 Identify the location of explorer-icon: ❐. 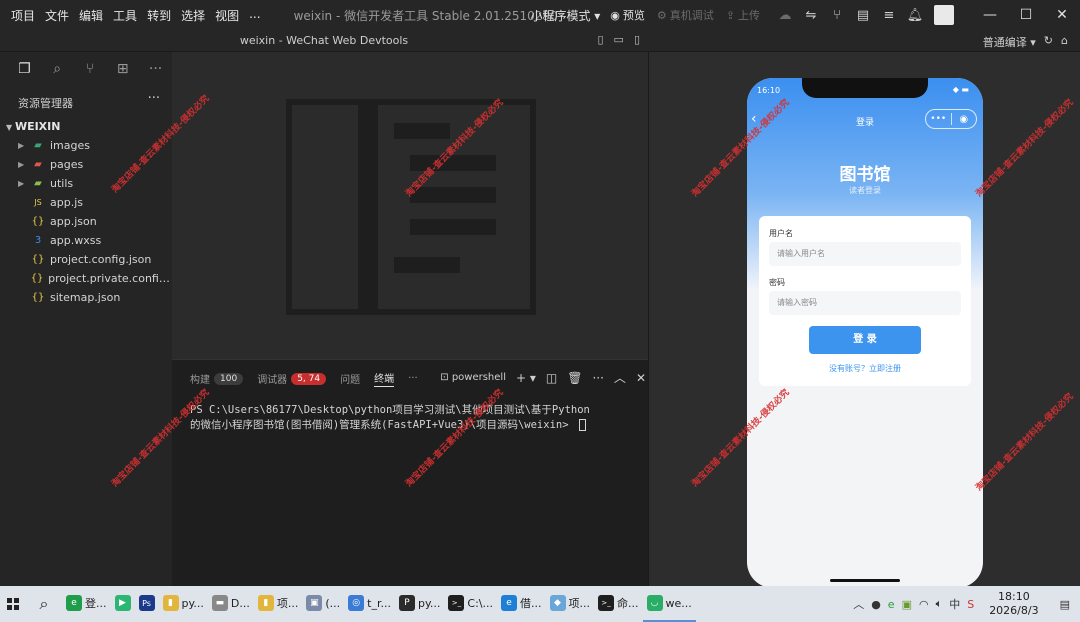
(24, 69).